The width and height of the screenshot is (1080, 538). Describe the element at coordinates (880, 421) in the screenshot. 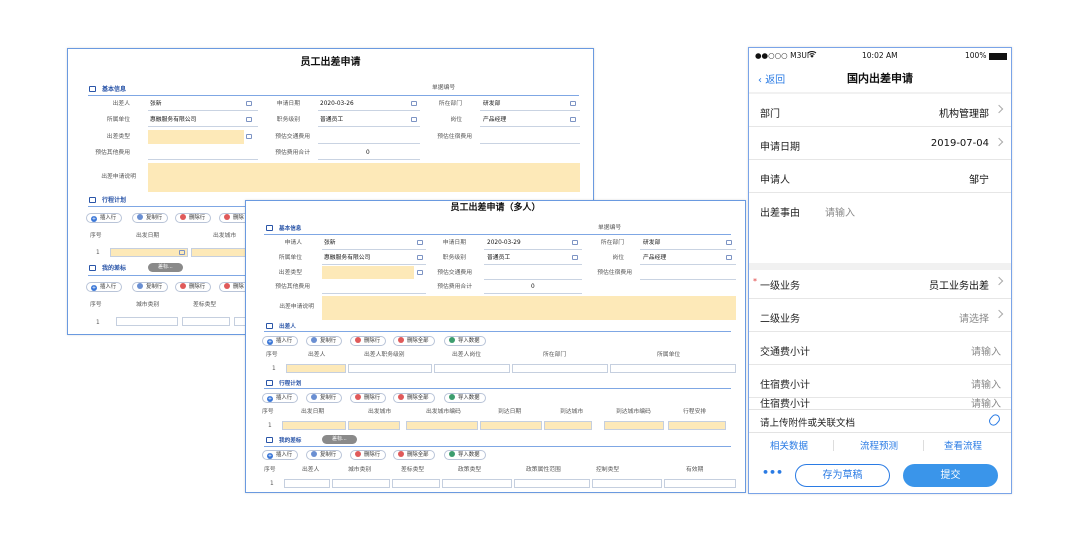

I see `attachment-bar: 请上传附件或关联文档` at that location.